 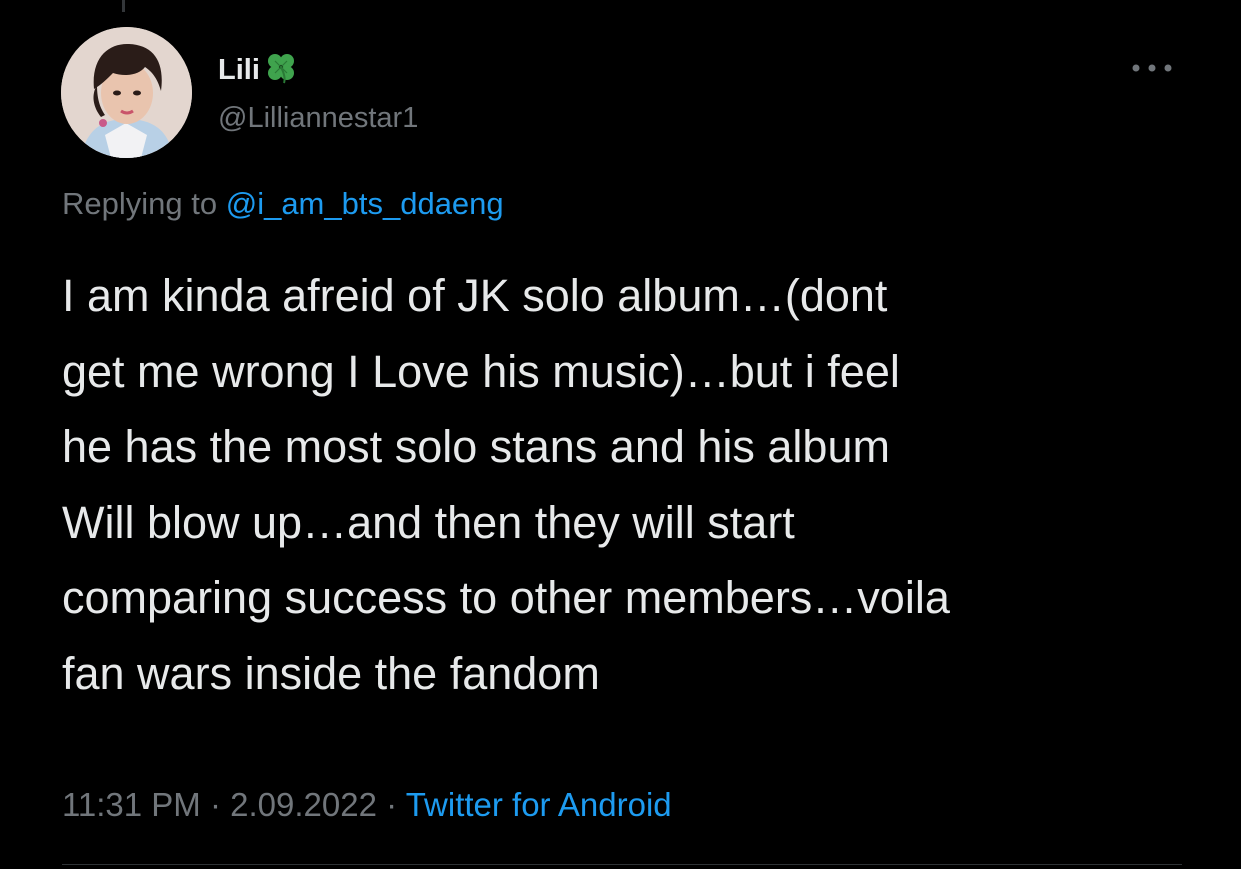 I want to click on tweet-source-link: Twitter for Android, so click(x=539, y=804).